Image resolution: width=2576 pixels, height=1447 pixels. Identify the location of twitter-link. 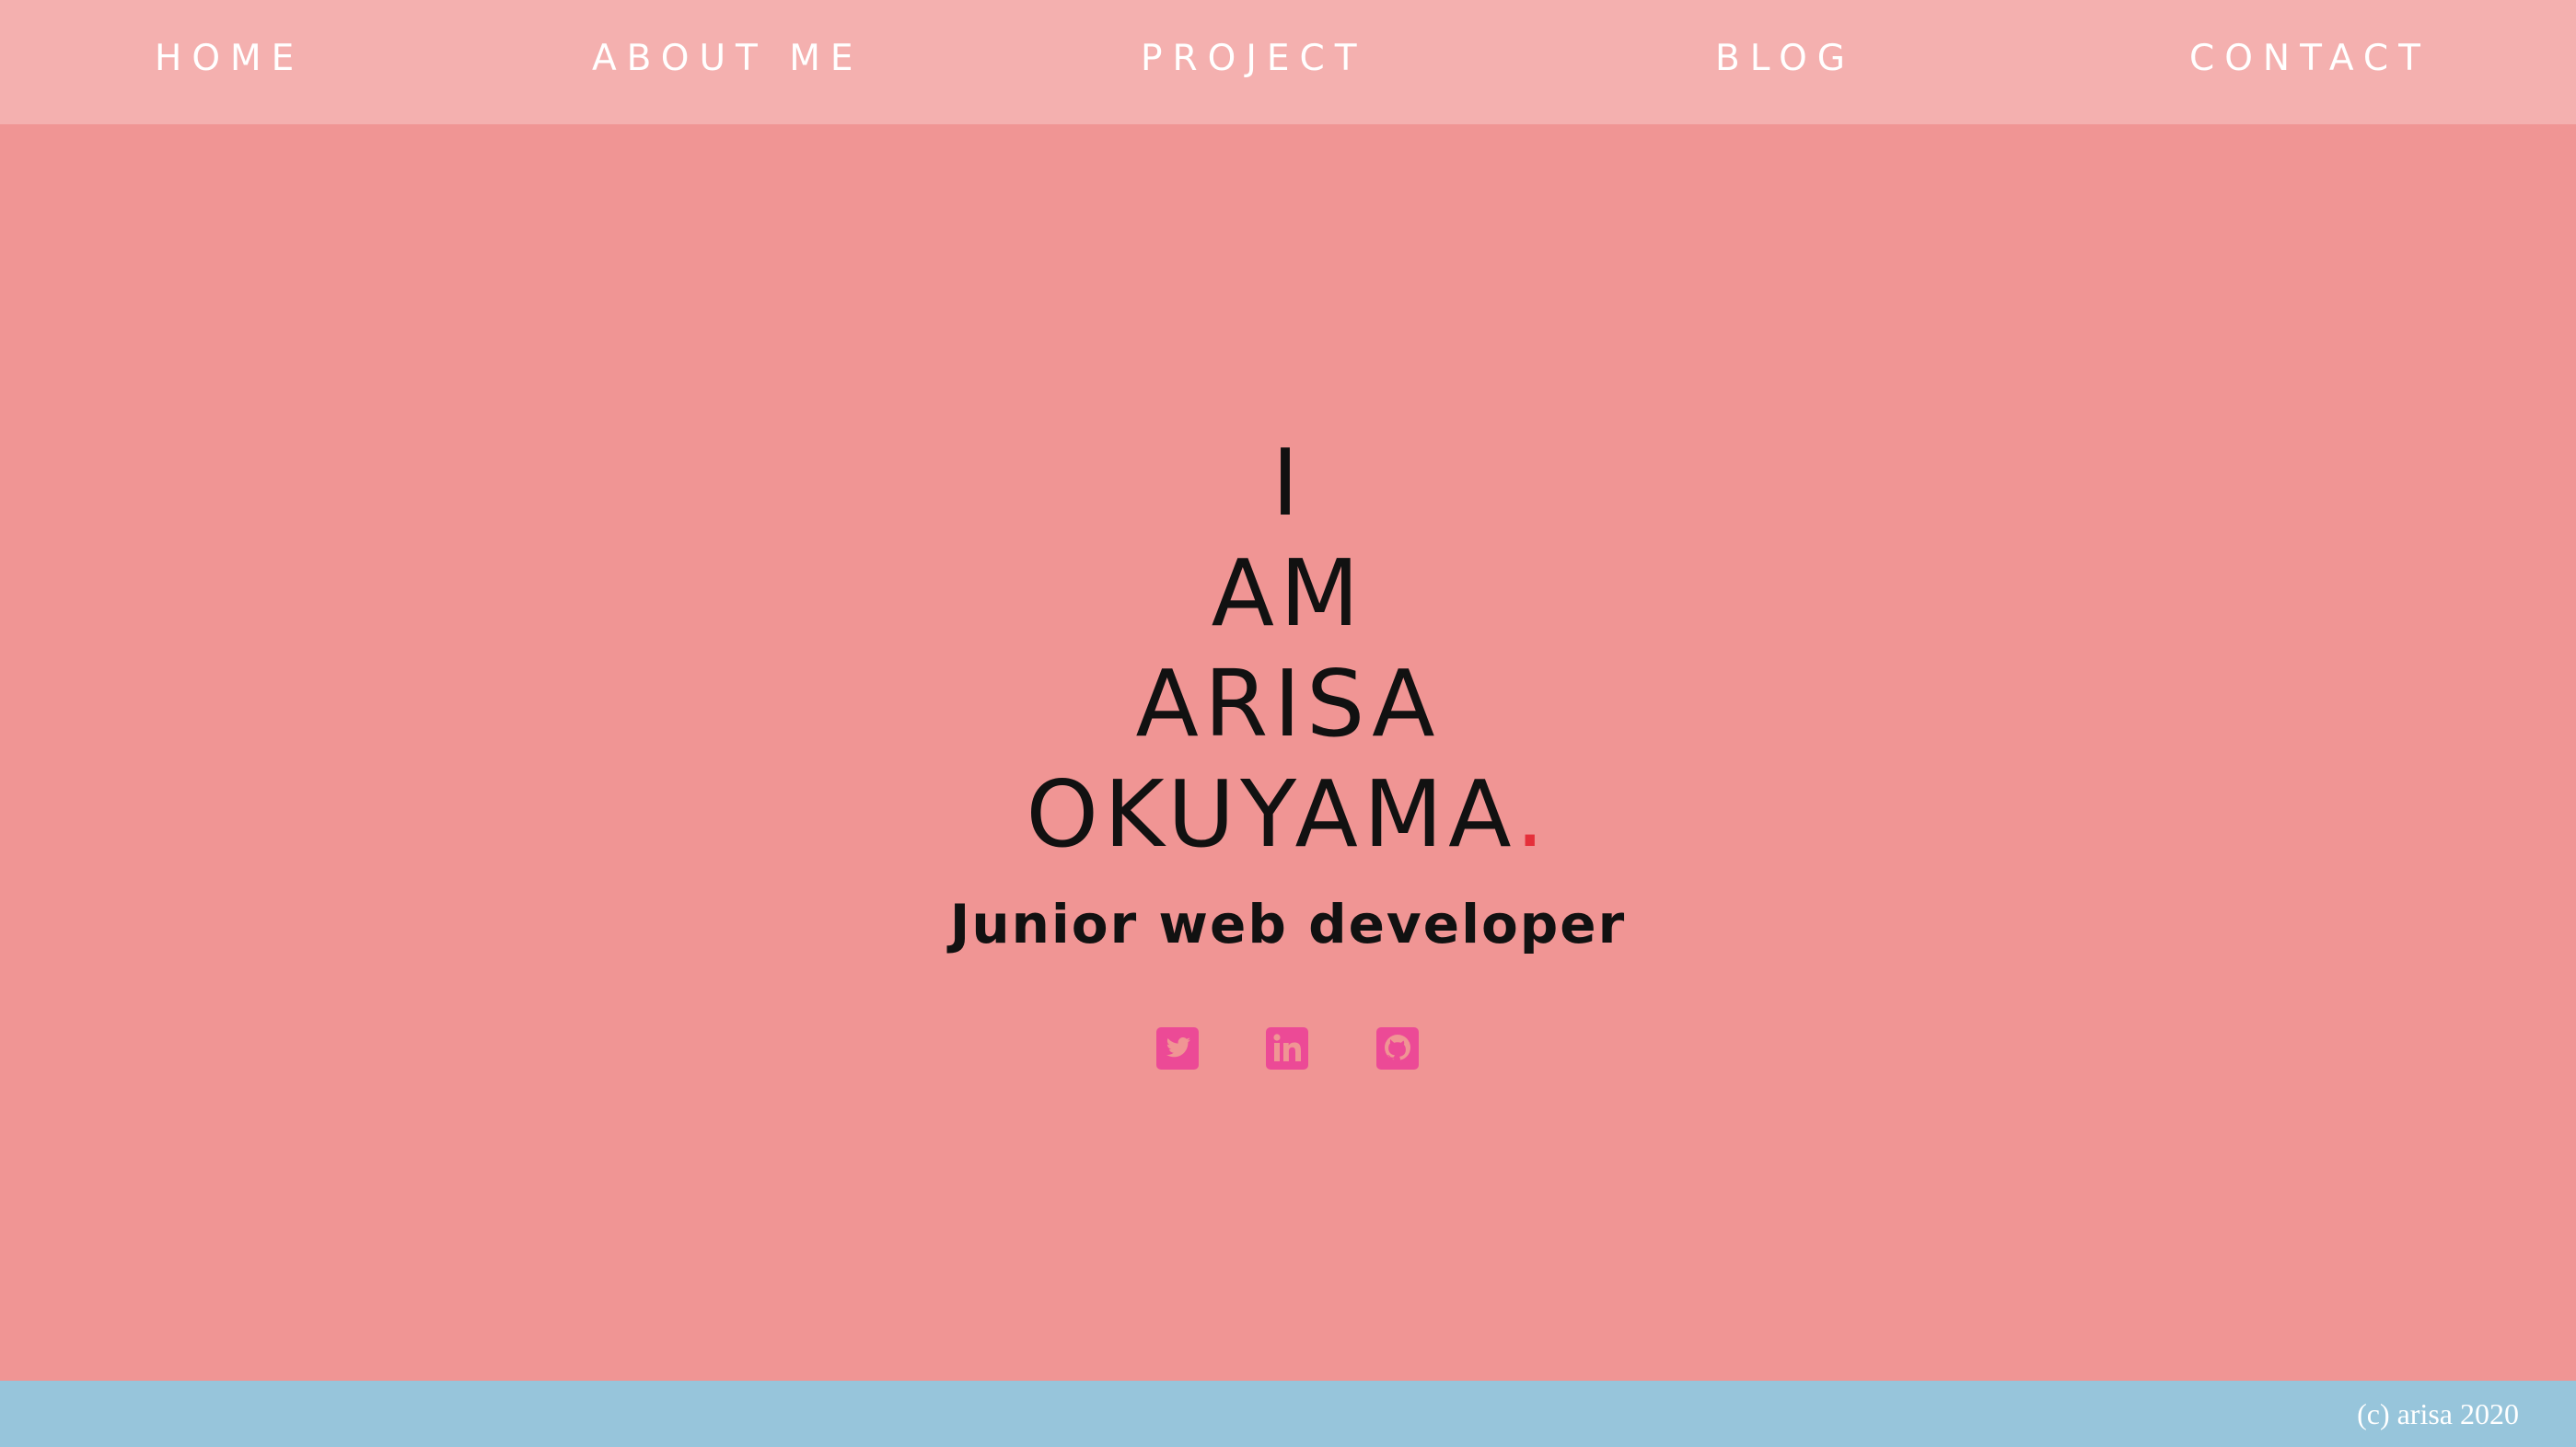
(1177, 1049).